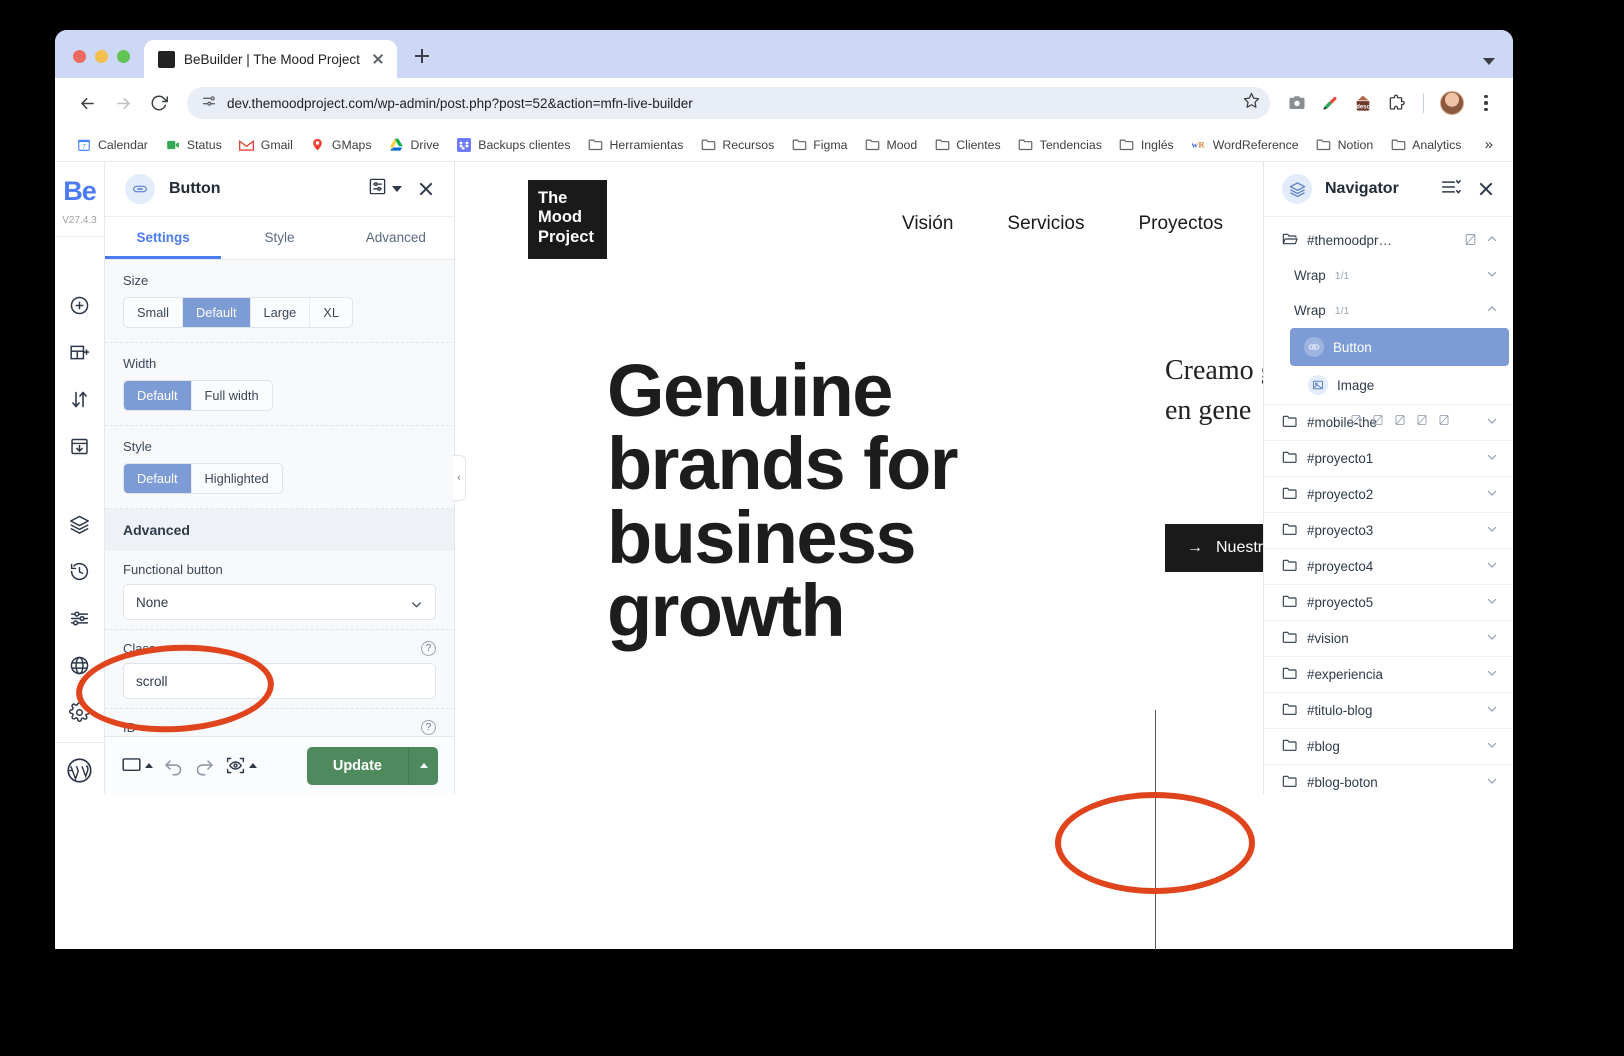 The image size is (1624, 1056). I want to click on bookmark-notion: Notion, so click(1345, 145).